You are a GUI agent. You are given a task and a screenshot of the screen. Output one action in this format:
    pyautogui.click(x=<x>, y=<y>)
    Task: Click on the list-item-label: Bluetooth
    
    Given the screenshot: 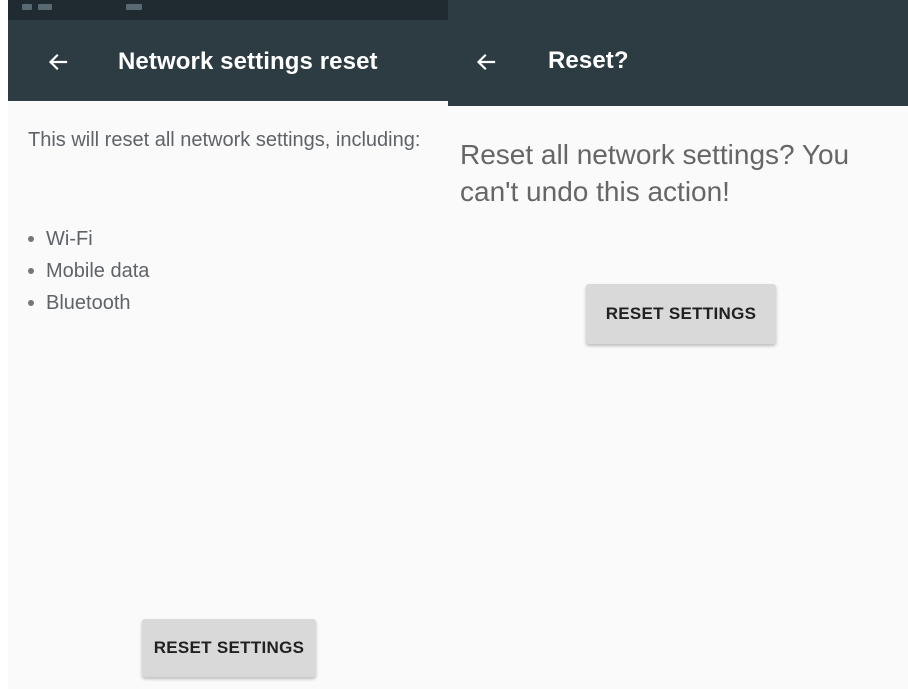 What is the action you would take?
    pyautogui.click(x=88, y=303)
    